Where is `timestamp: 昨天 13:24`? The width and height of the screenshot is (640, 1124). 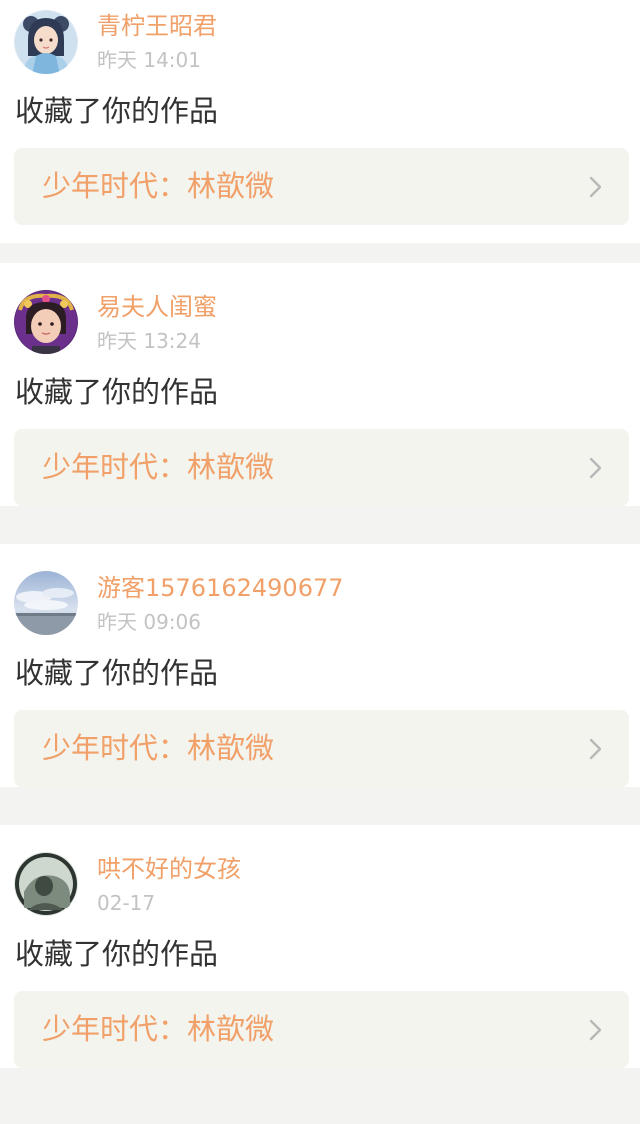 timestamp: 昨天 13:24 is located at coordinates (149, 341).